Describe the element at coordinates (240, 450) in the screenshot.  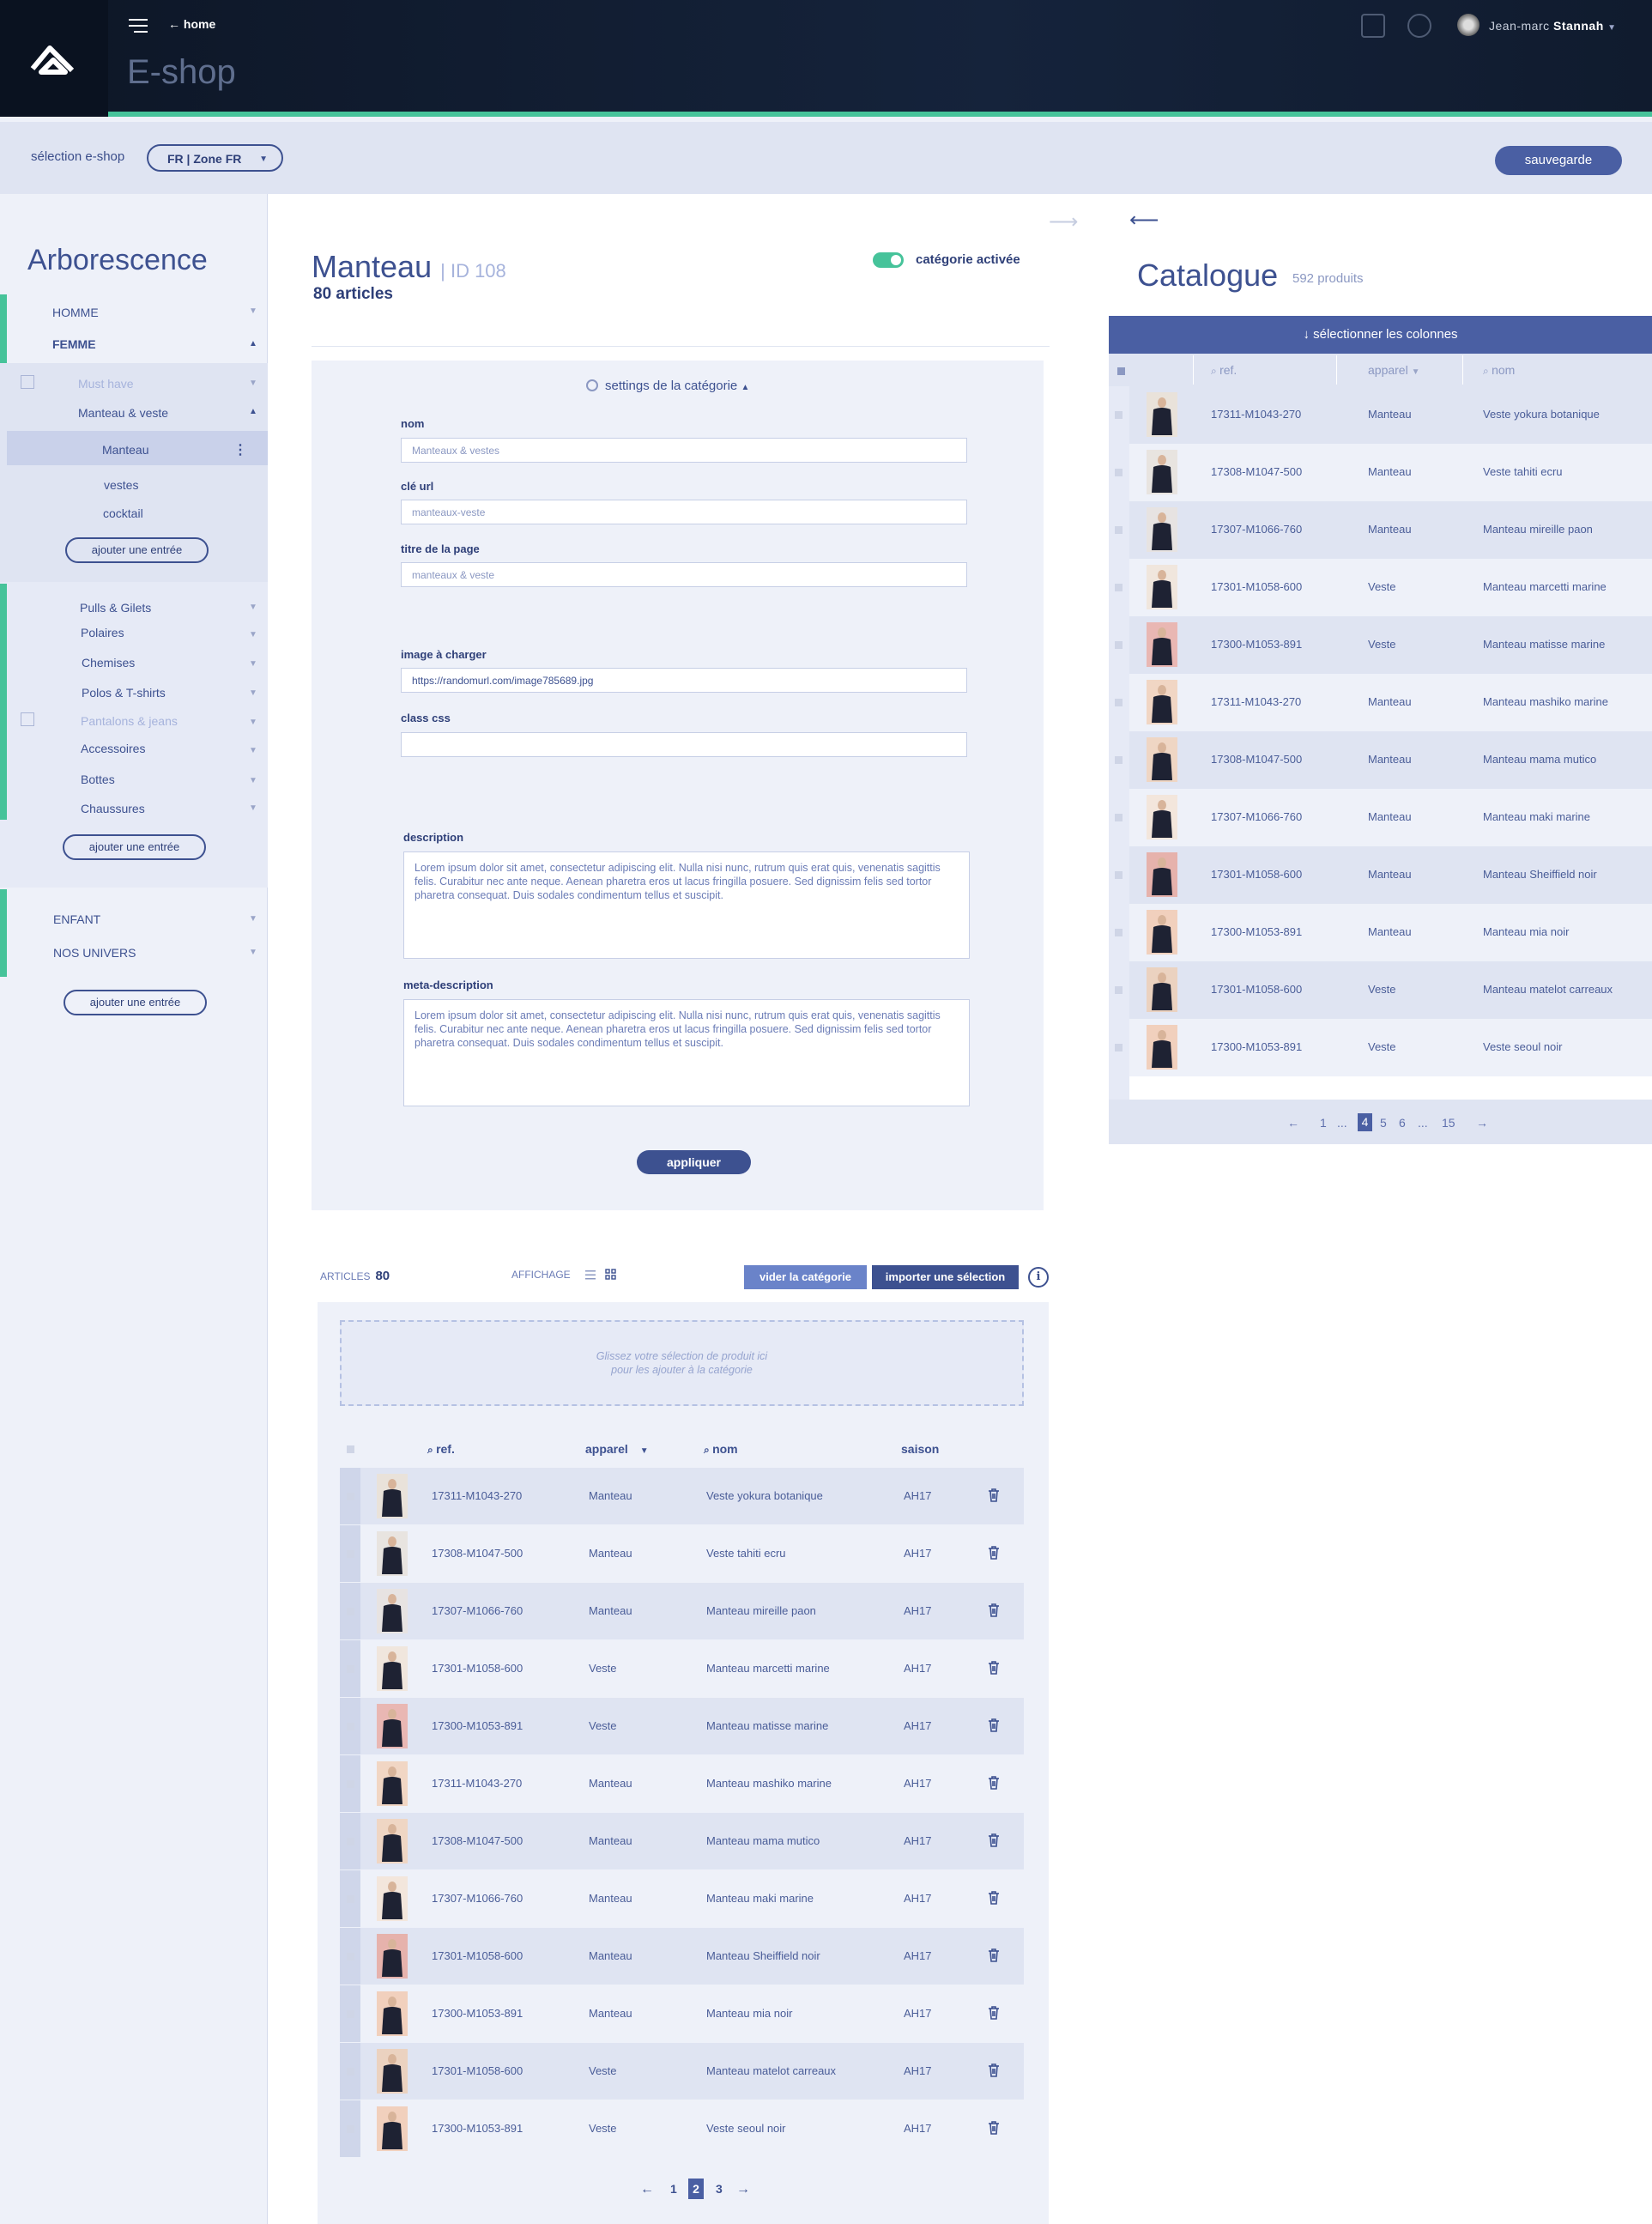
I see `more-options-icon: ⋮` at that location.